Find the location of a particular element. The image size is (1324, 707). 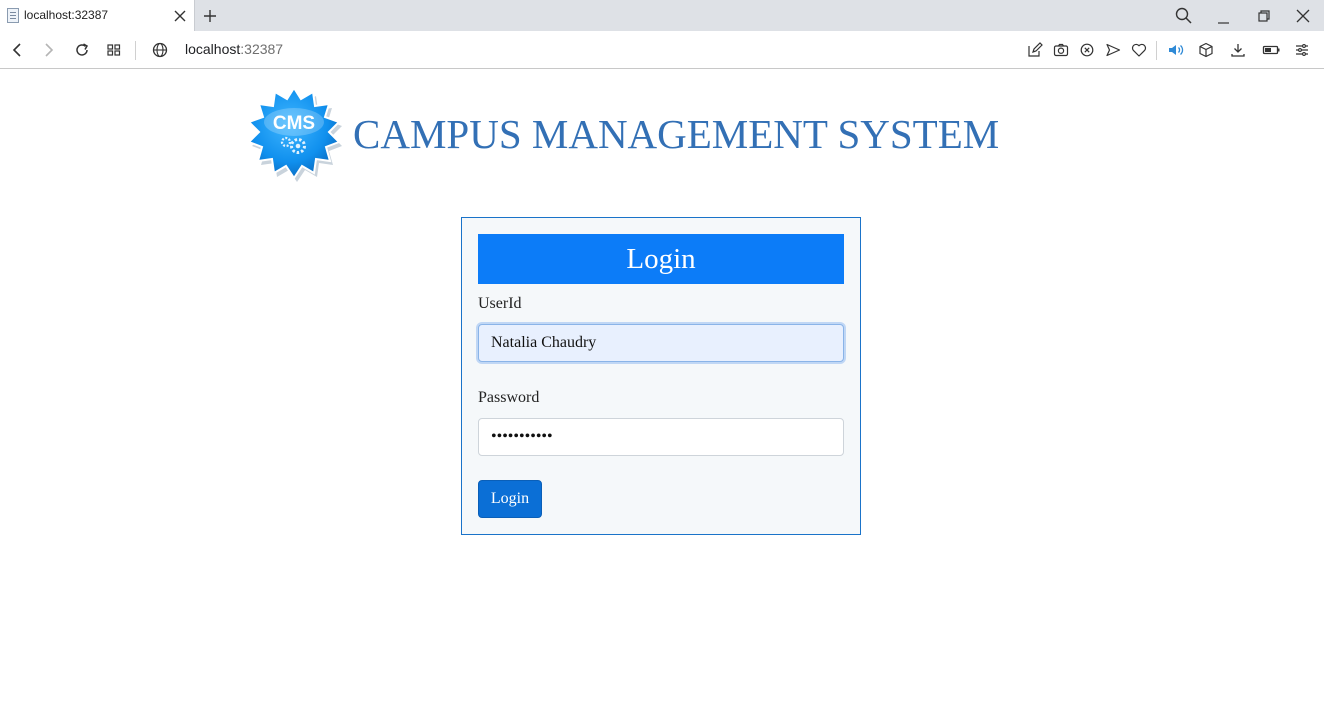

tab-title: localhost:32387 is located at coordinates (66, 15).